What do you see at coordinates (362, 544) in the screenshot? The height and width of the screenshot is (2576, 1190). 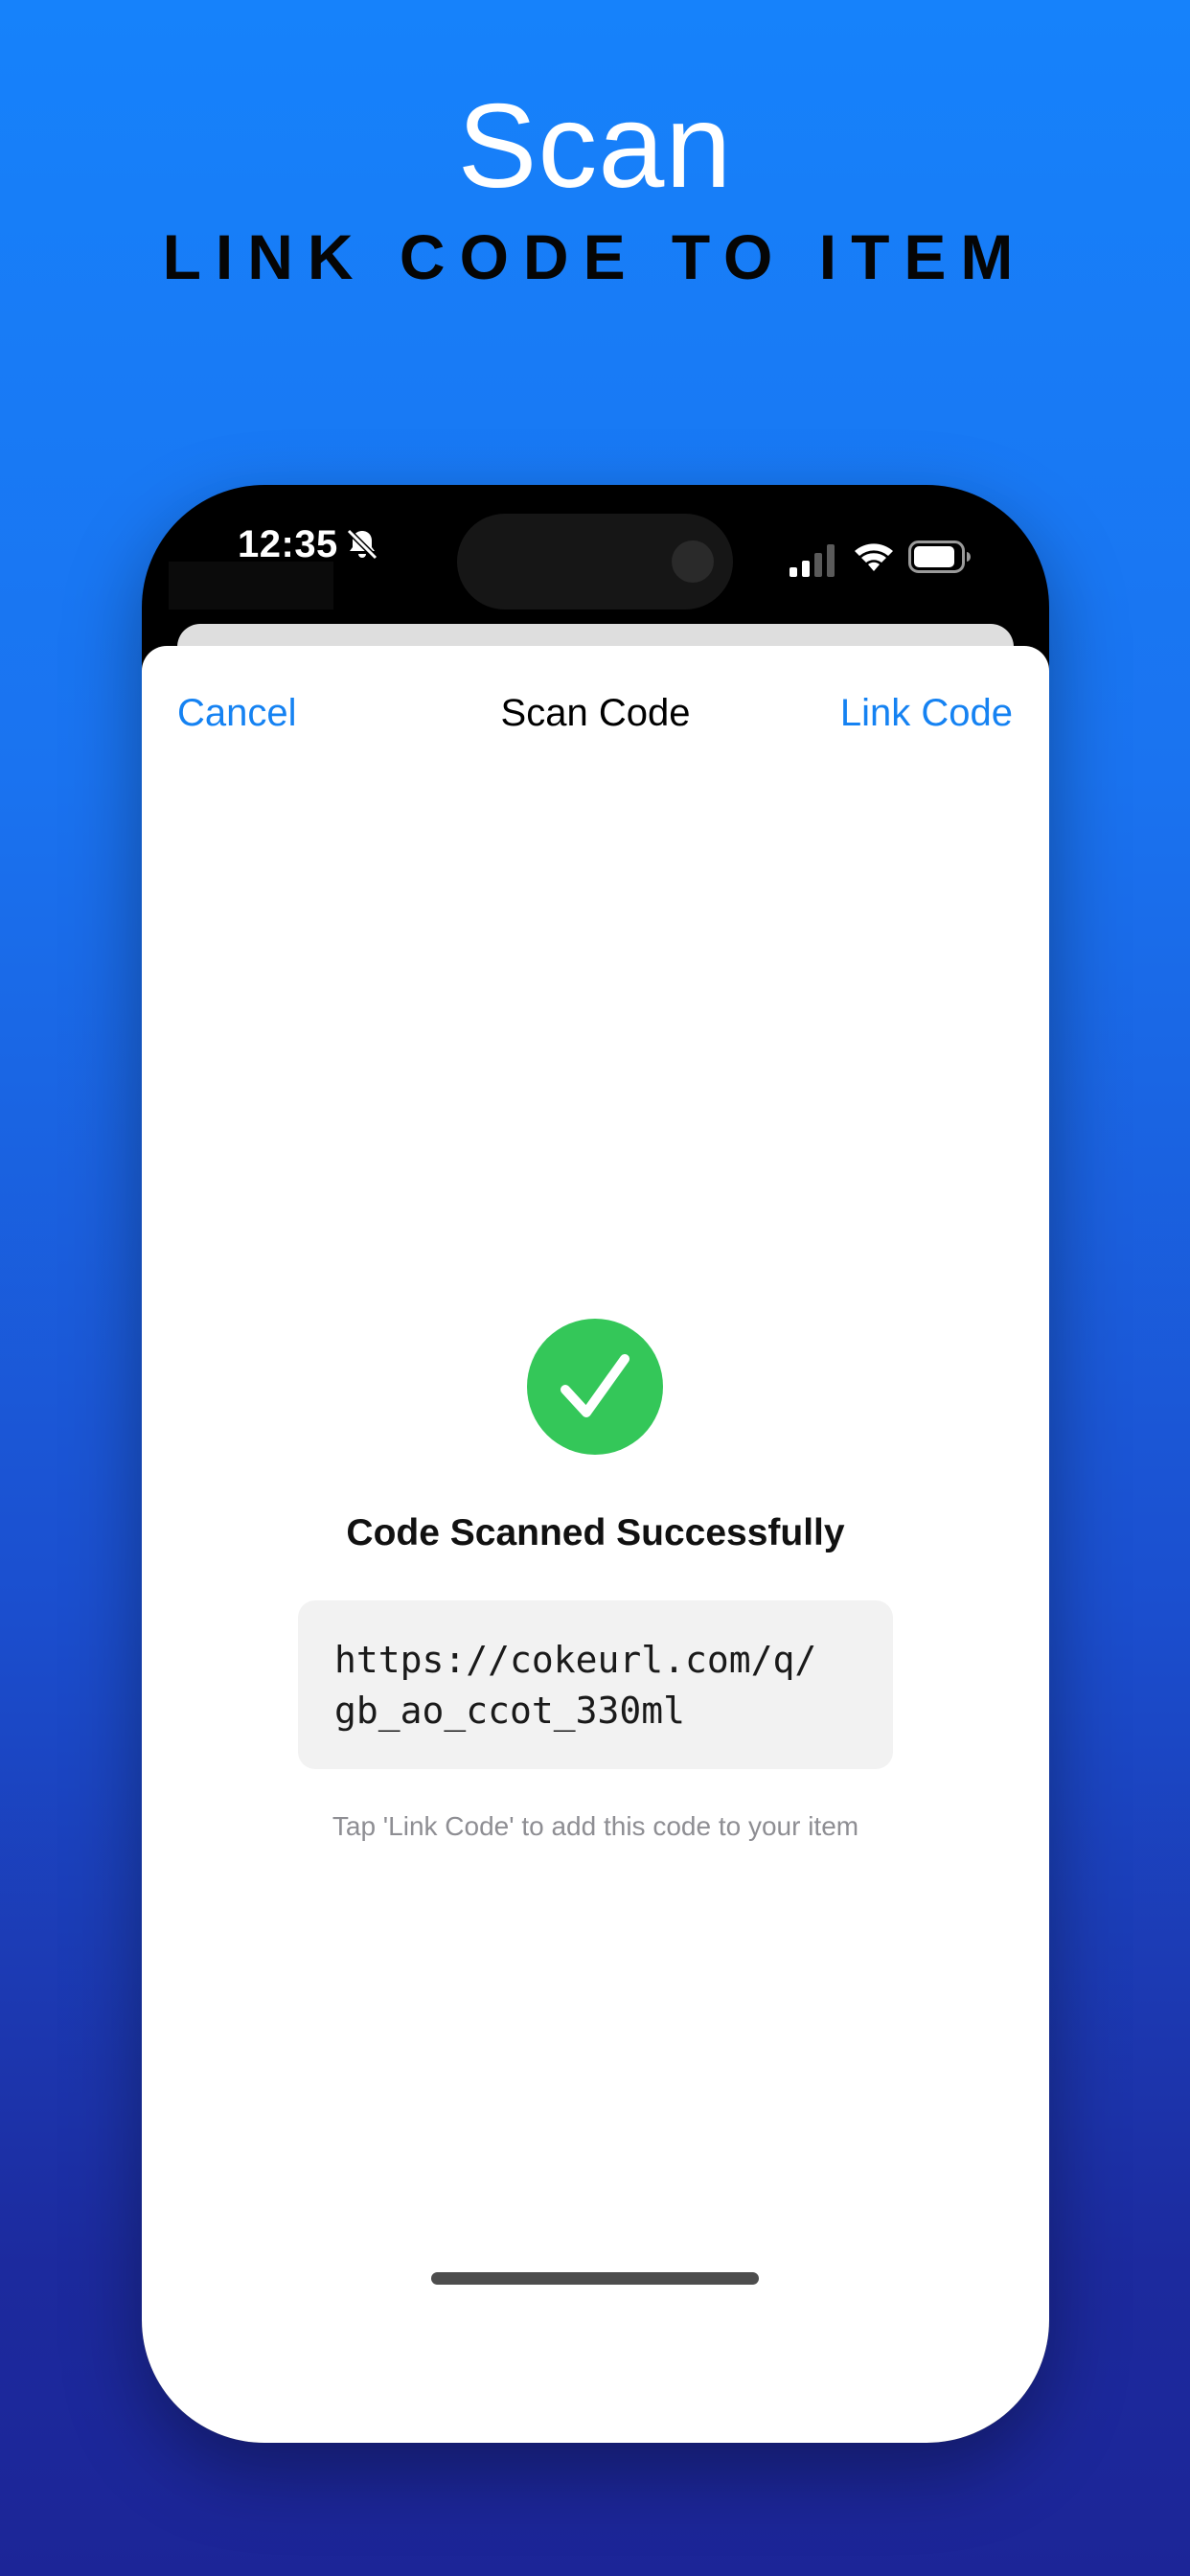 I see `bell-slash-icon` at bounding box center [362, 544].